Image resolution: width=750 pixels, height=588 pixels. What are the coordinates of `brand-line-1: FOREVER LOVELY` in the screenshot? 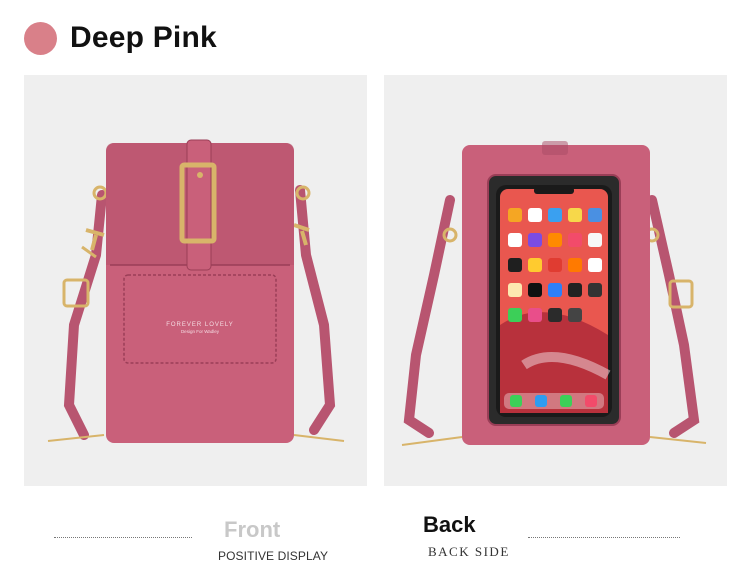 It's located at (200, 325).